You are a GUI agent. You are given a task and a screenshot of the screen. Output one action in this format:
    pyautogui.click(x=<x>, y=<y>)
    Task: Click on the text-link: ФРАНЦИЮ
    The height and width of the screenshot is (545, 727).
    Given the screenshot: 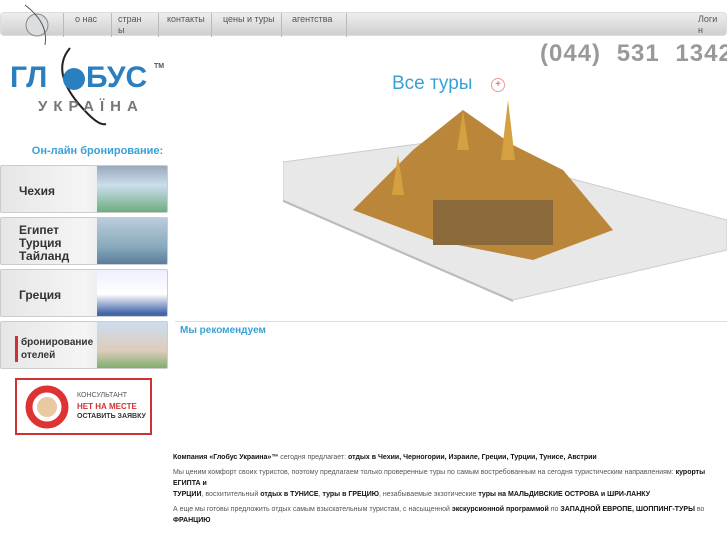 What is the action you would take?
    pyautogui.click(x=192, y=520)
    